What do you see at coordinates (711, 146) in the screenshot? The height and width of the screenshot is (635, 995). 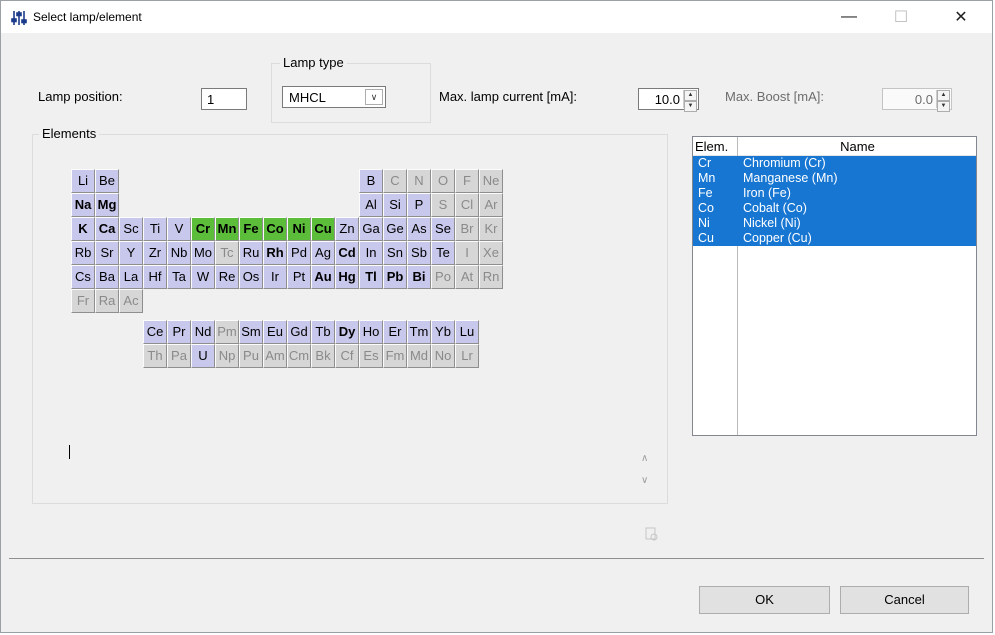 I see `column-header-elem: Elem.` at bounding box center [711, 146].